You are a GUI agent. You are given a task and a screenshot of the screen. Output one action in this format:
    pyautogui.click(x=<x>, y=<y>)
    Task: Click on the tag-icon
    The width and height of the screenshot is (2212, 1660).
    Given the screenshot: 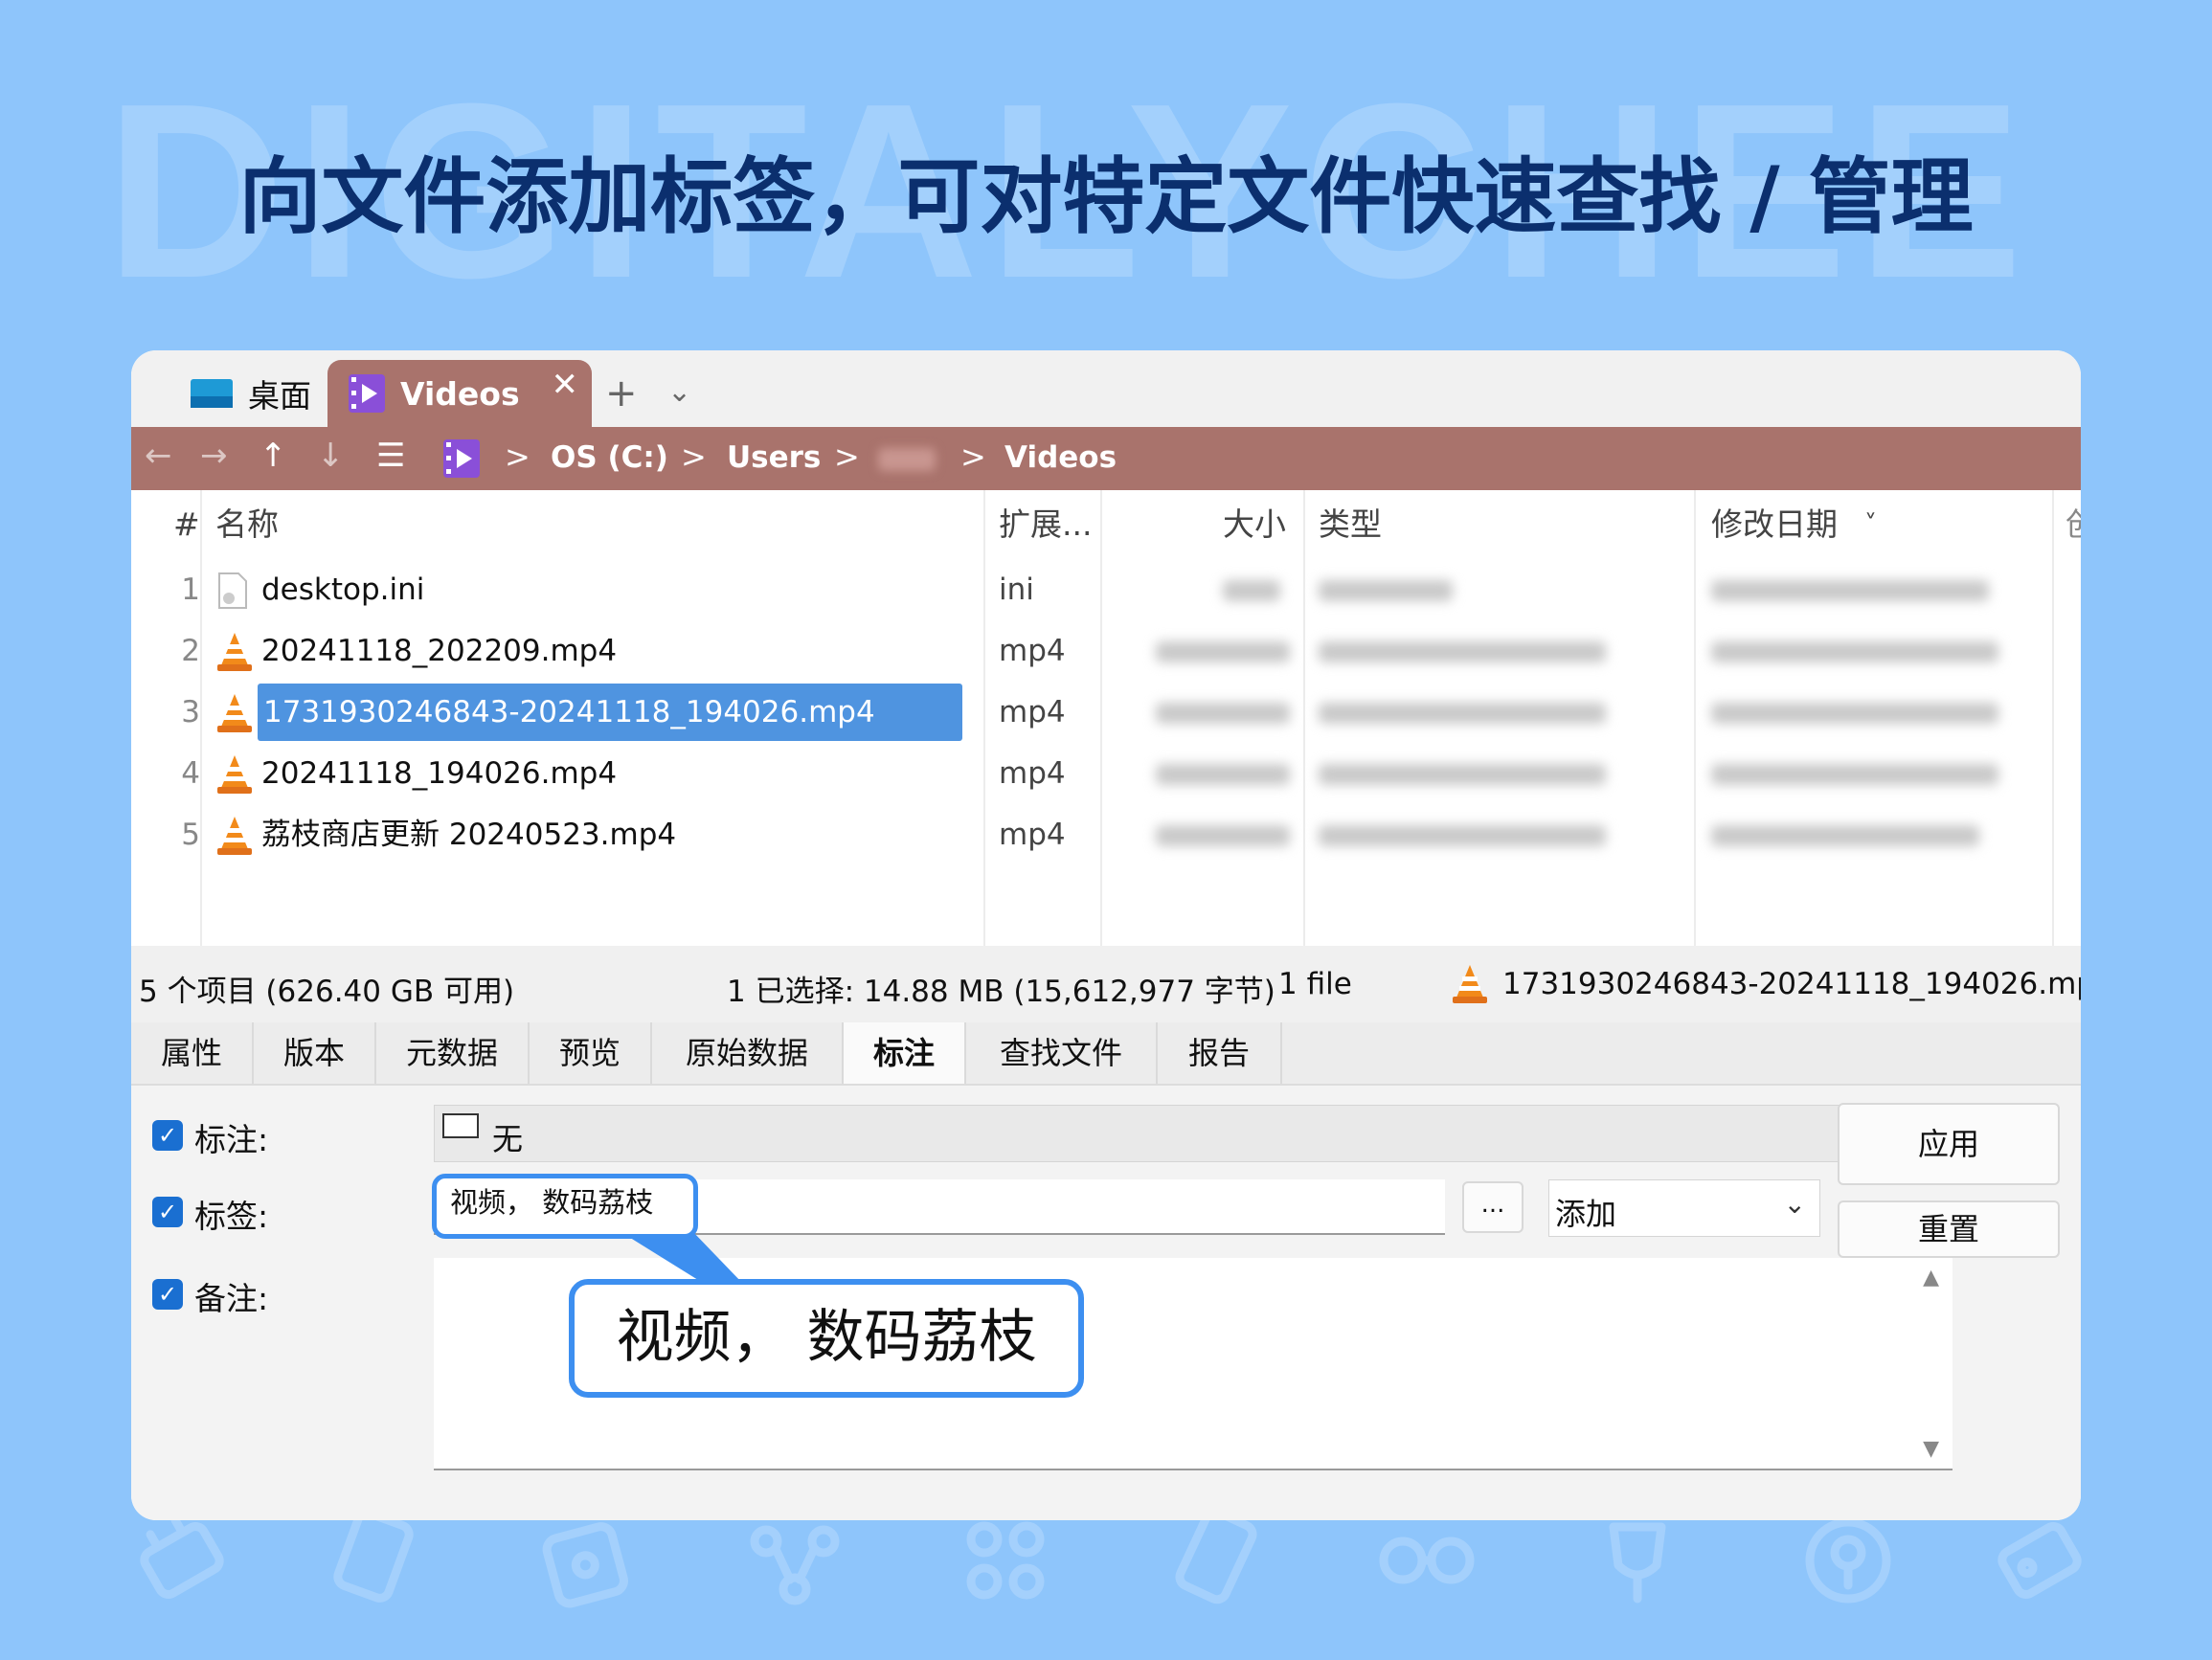 What is the action you would take?
    pyautogui.click(x=2040, y=1560)
    